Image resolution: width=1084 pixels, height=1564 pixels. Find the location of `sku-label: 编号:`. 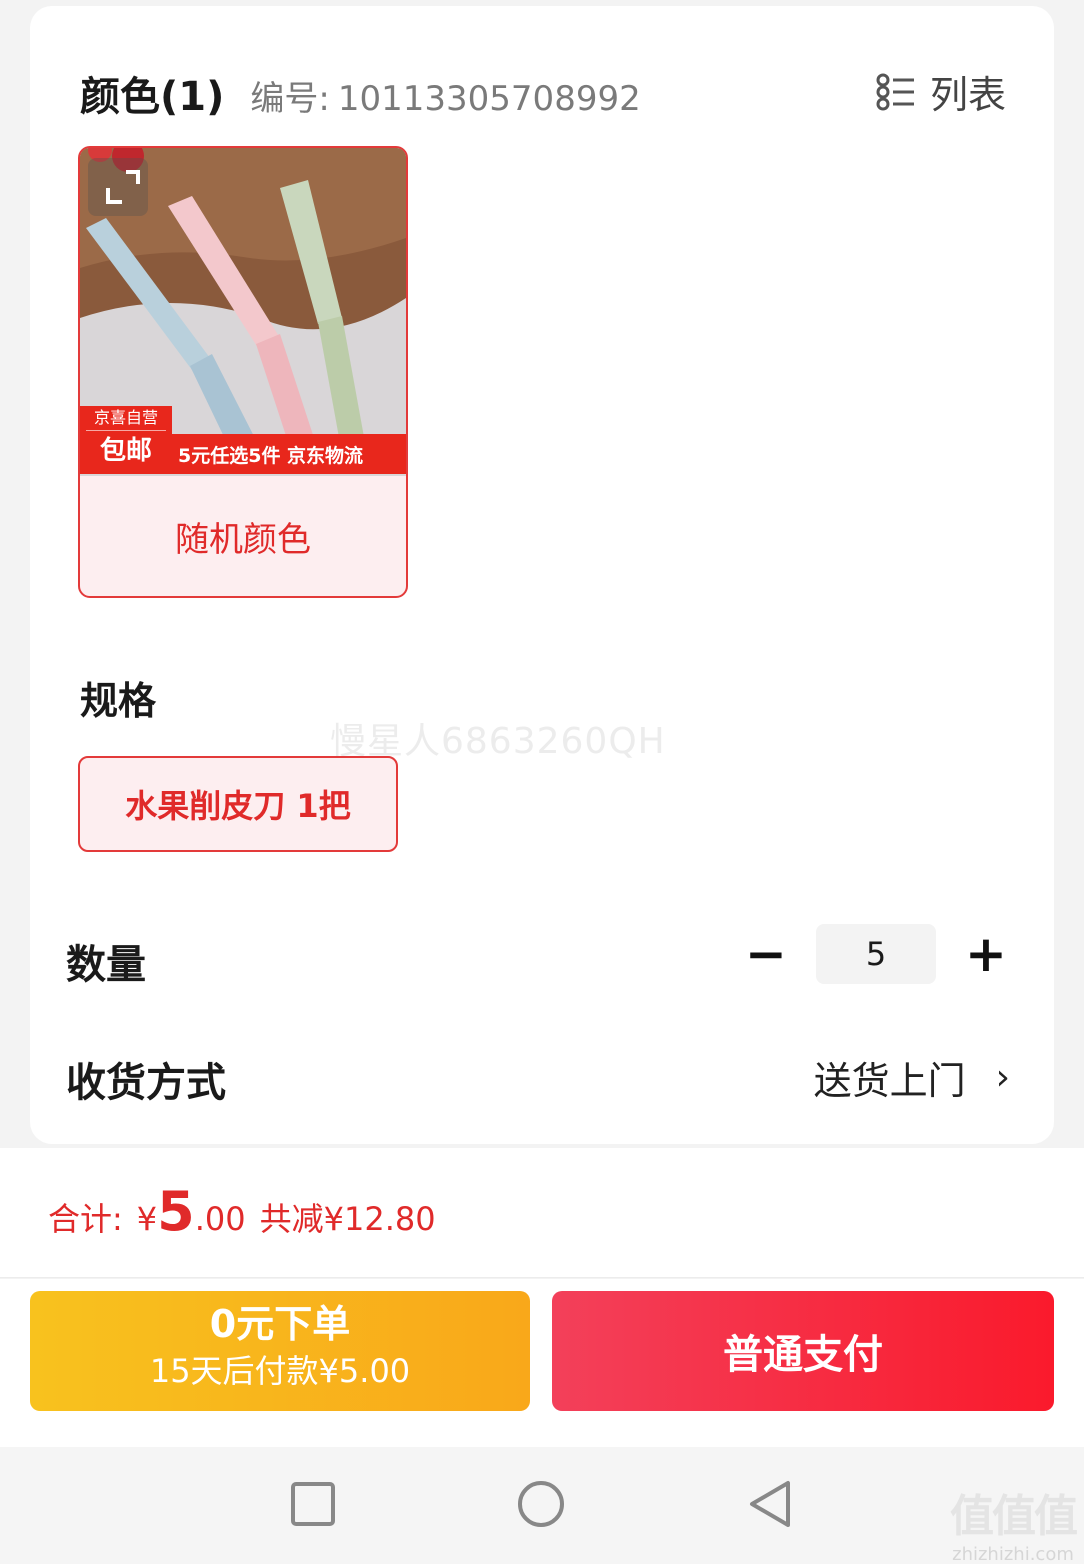

sku-label: 编号: is located at coordinates (290, 99).